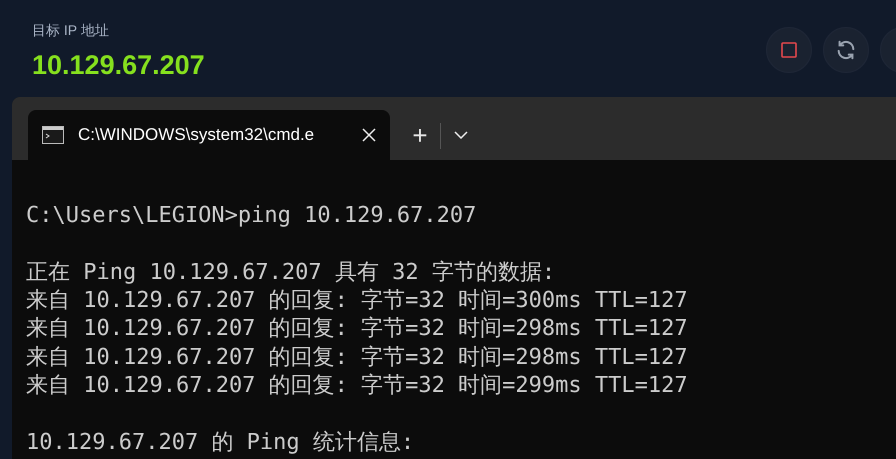 The width and height of the screenshot is (896, 459). I want to click on refresh-button, so click(846, 50).